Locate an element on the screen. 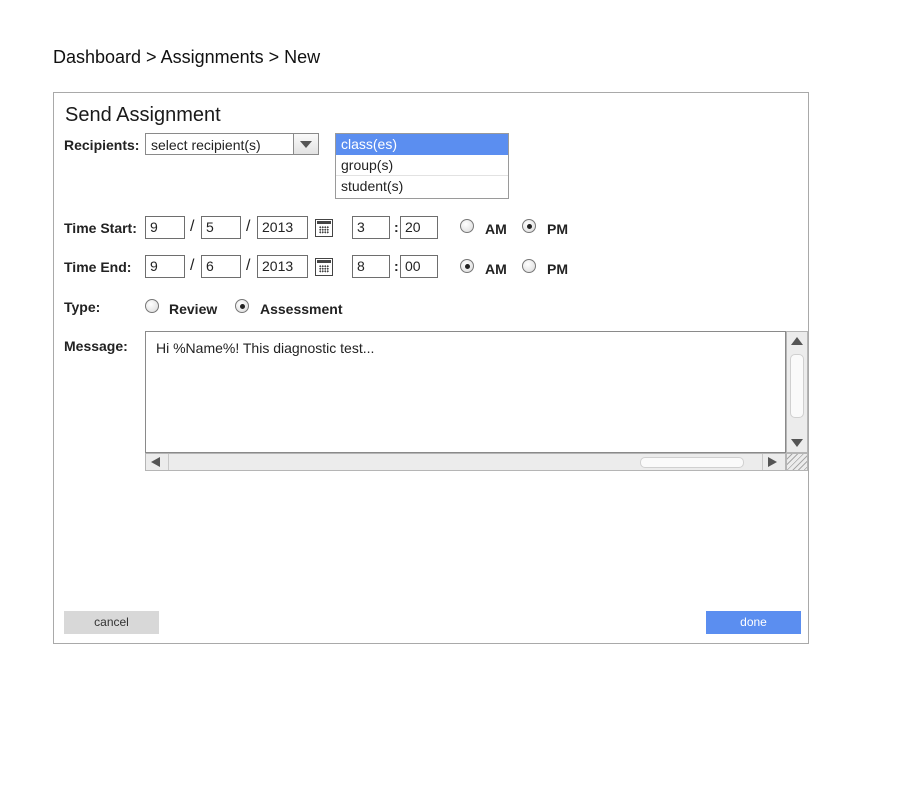 The width and height of the screenshot is (900, 800). done-button: done is located at coordinates (753, 622).